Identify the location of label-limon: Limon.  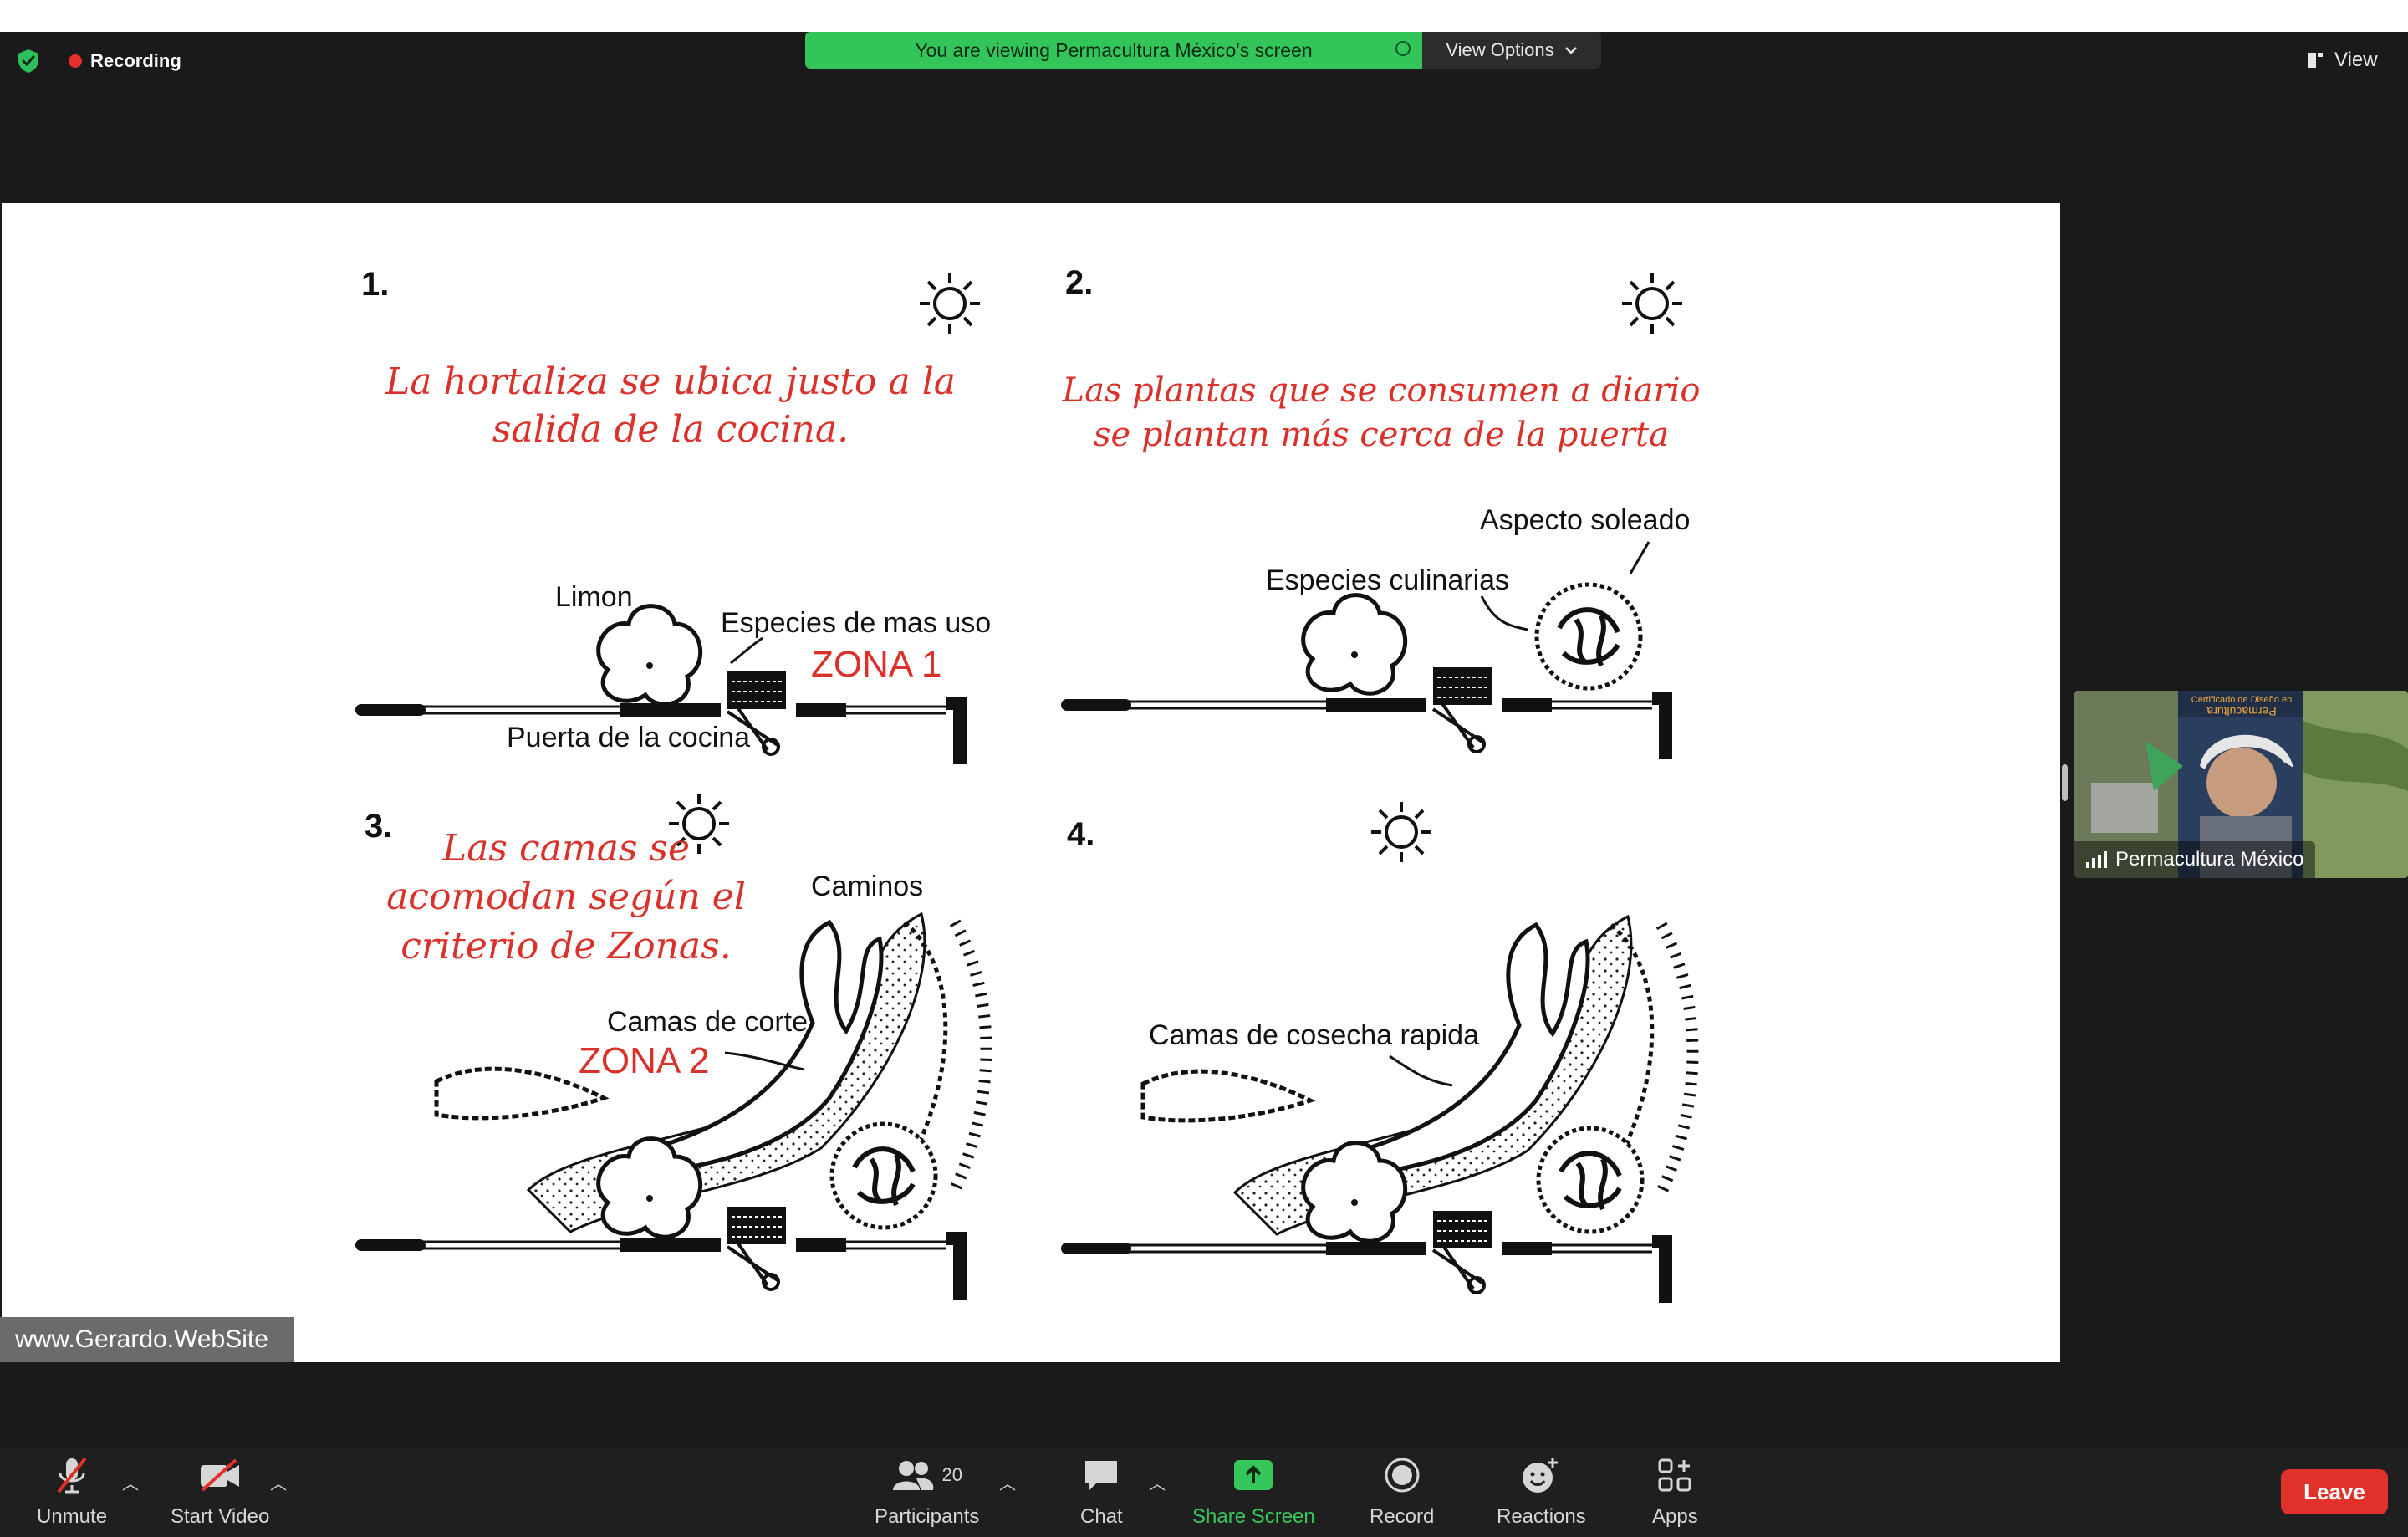
(594, 597).